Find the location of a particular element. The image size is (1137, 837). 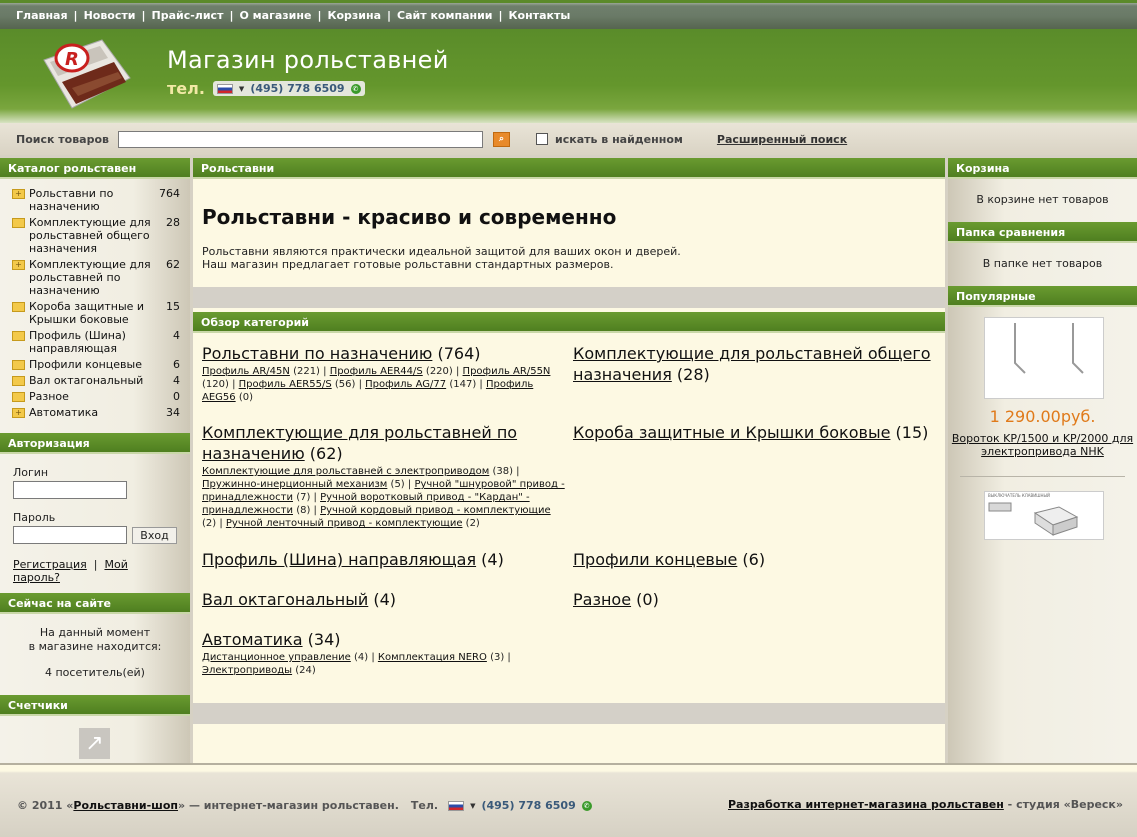

page-title: Рольставни - красиво и современно is located at coordinates (409, 217).